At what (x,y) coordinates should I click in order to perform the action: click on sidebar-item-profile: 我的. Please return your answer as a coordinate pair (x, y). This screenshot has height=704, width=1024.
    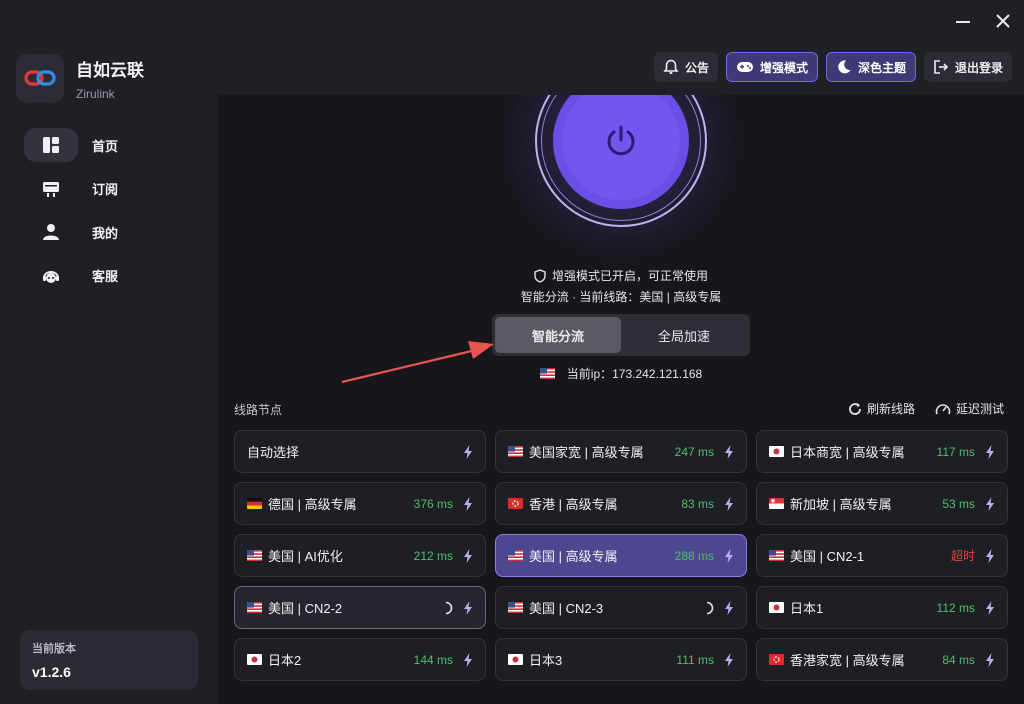
    Looking at the image, I should click on (109, 232).